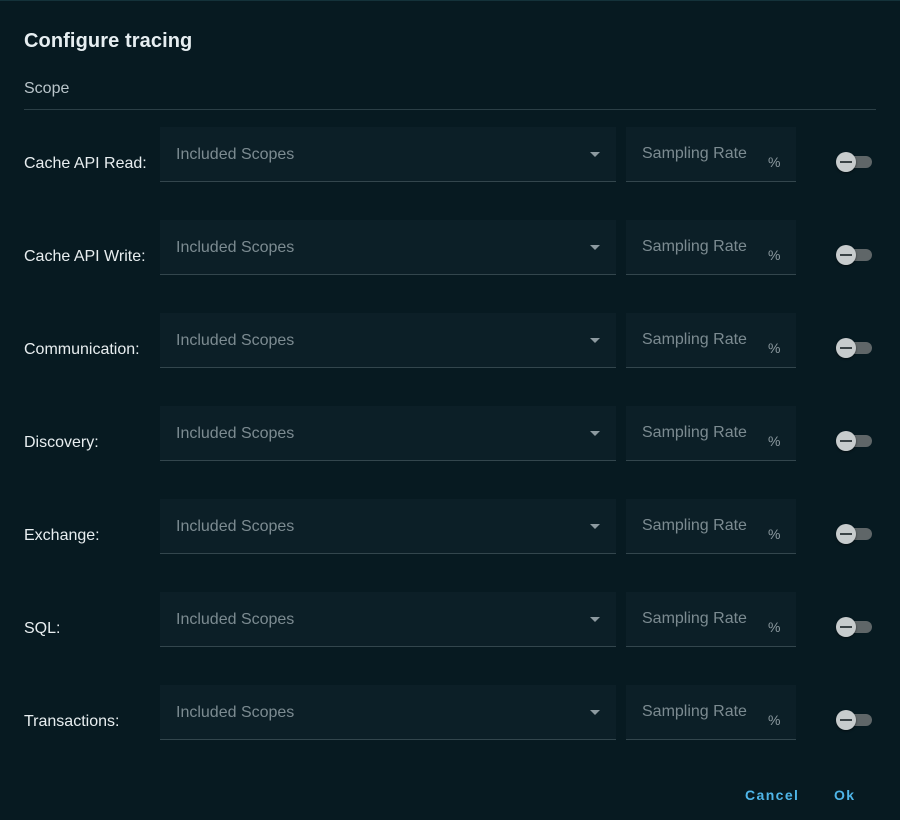 This screenshot has height=820, width=900. I want to click on scope-section-label: Scope, so click(47, 88).